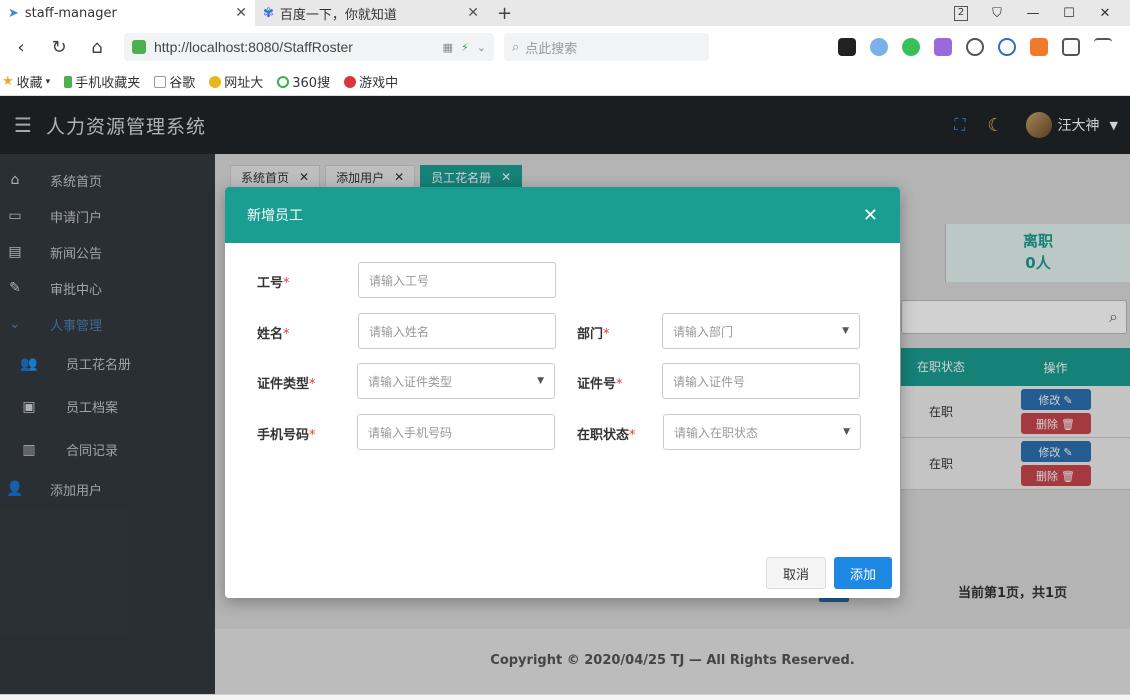 The width and height of the screenshot is (1130, 700). Describe the element at coordinates (606, 435) in the screenshot. I see `field-label: 在职状态*` at that location.